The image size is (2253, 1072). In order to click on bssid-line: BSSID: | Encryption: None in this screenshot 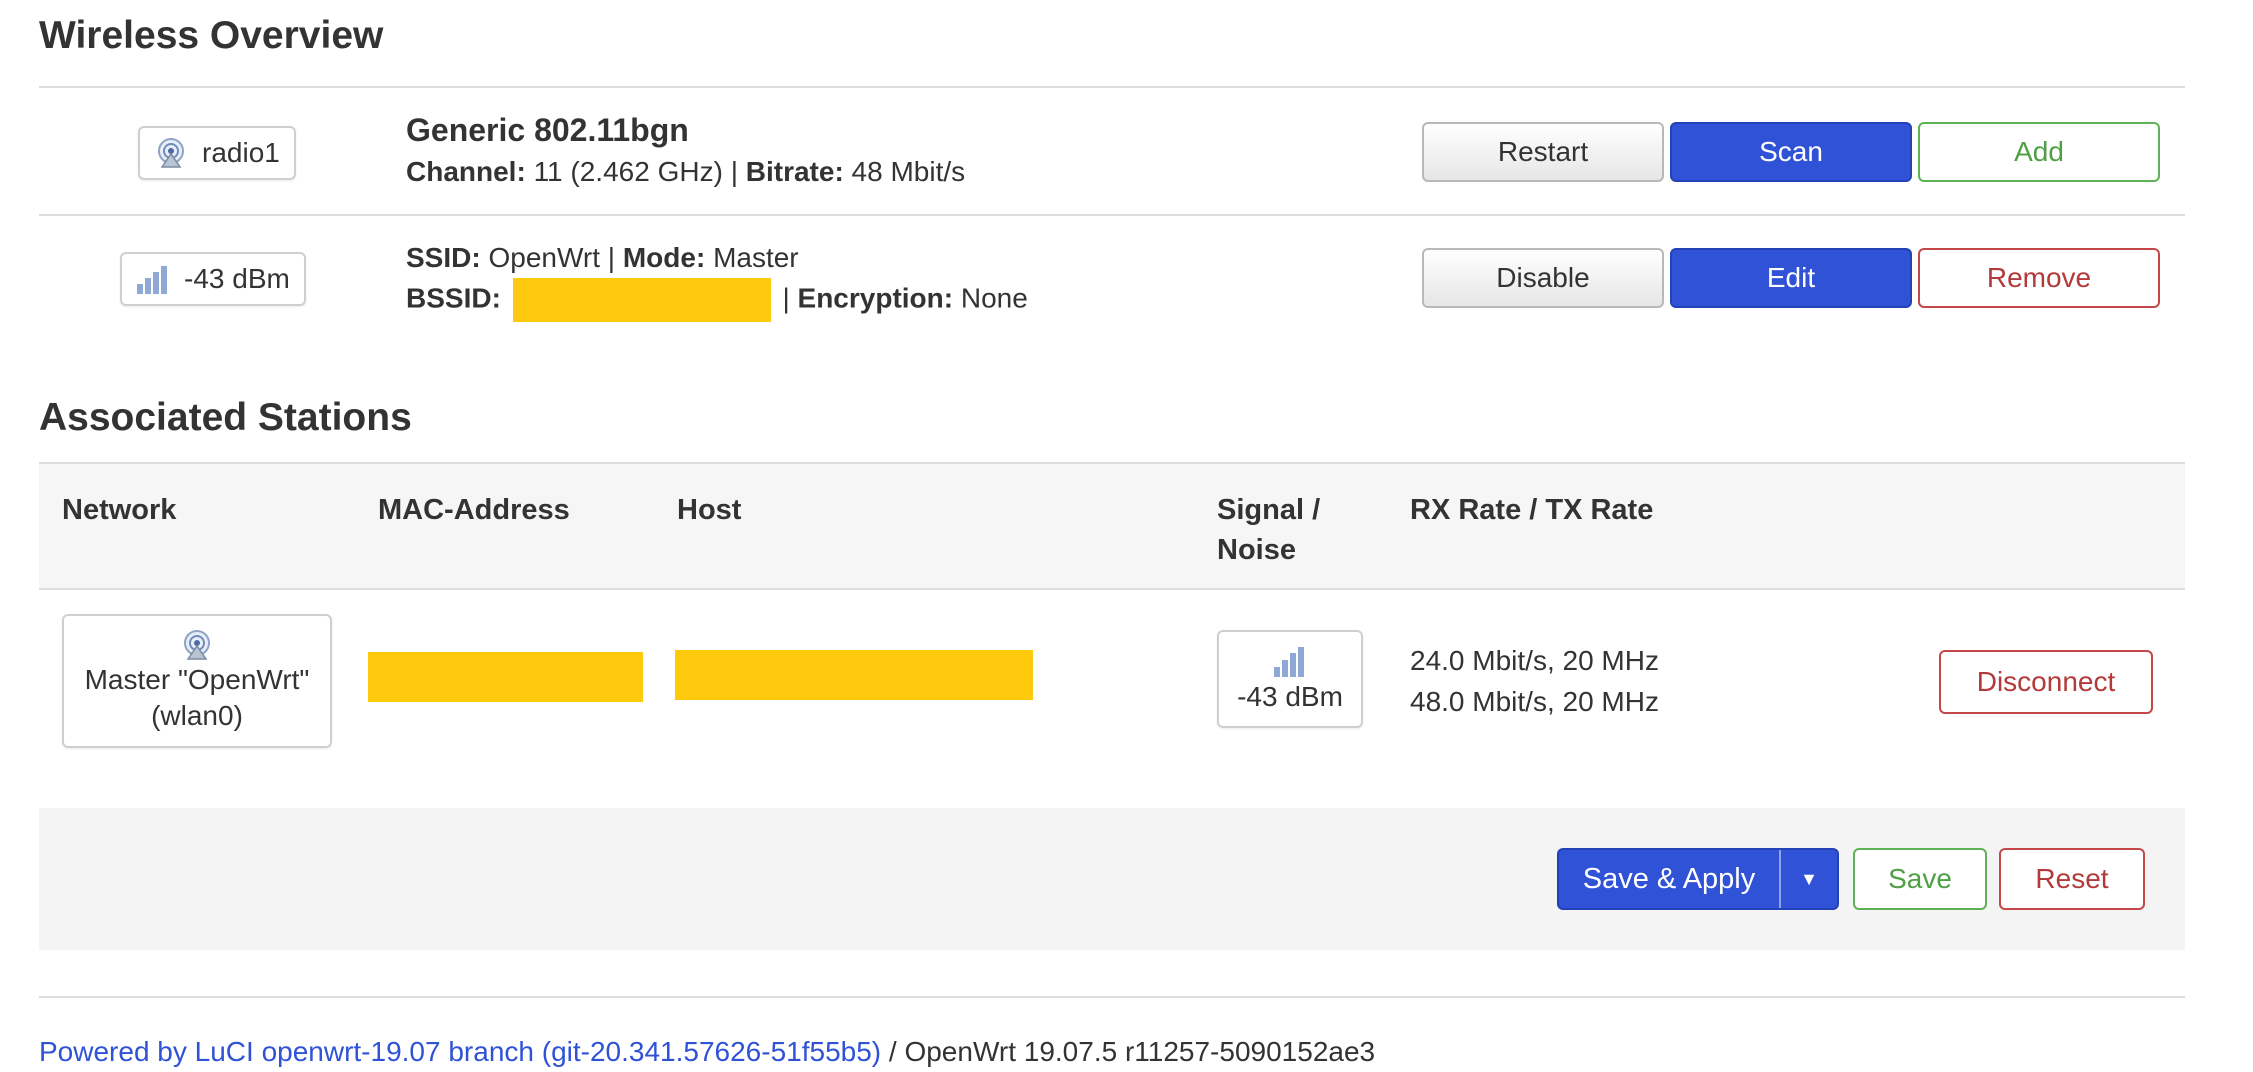, I will do `click(717, 300)`.